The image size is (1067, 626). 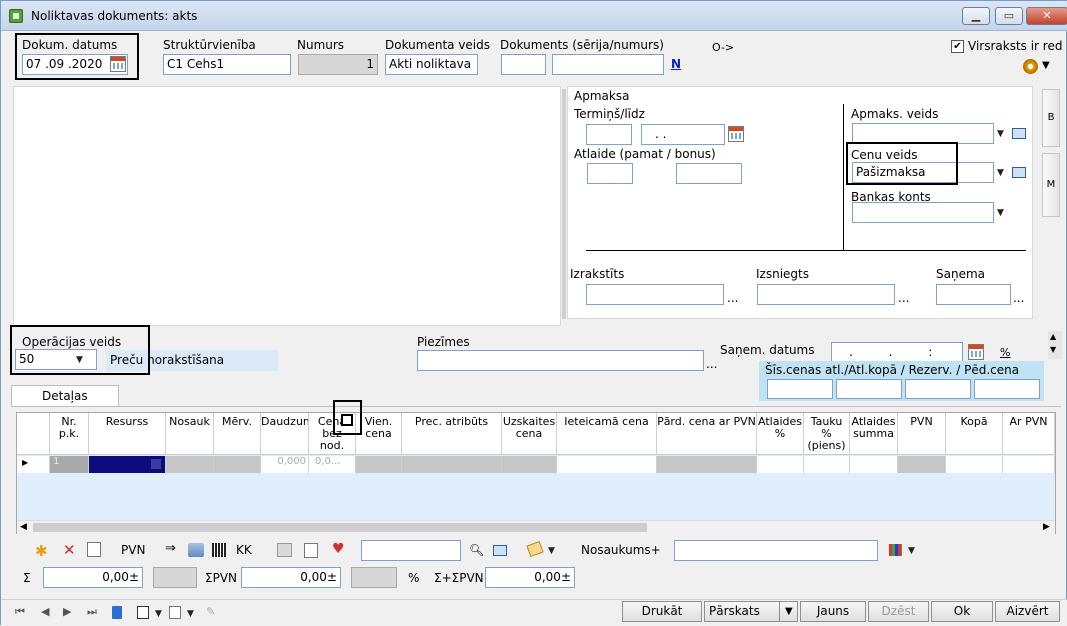 I want to click on maximize-button: ▭, so click(x=1009, y=16).